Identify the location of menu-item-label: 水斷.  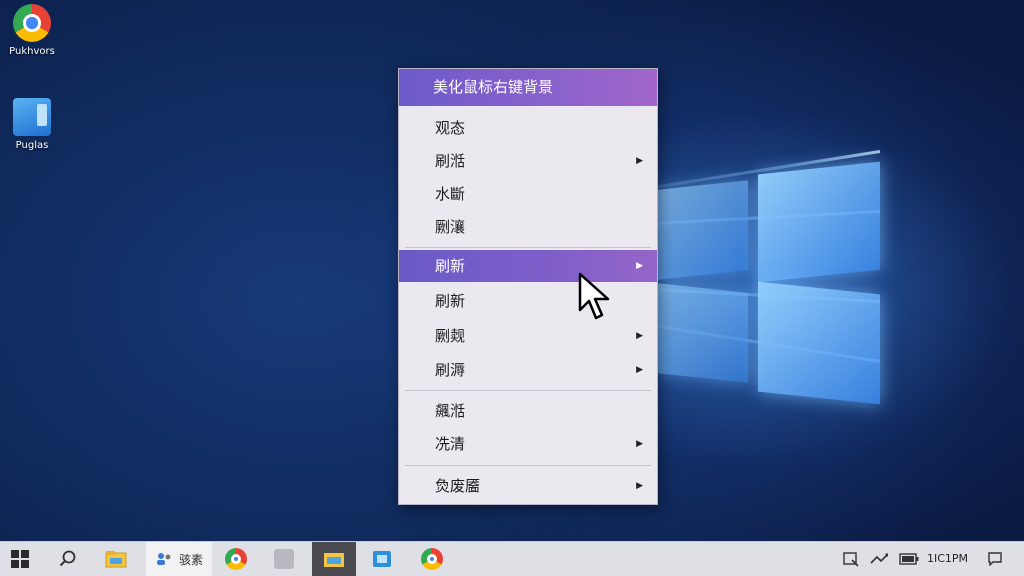
(450, 194).